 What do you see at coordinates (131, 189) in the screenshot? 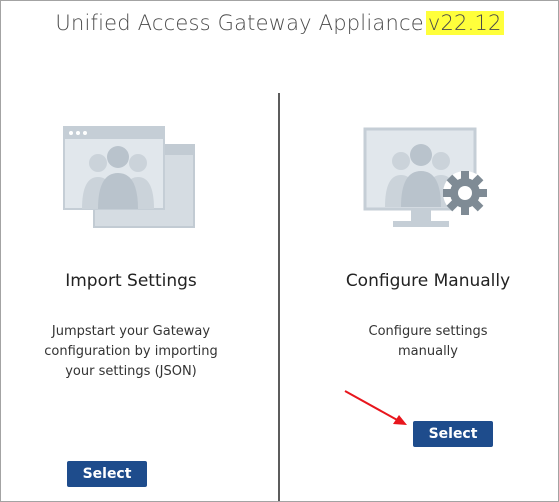
I see `import-settings-icon` at bounding box center [131, 189].